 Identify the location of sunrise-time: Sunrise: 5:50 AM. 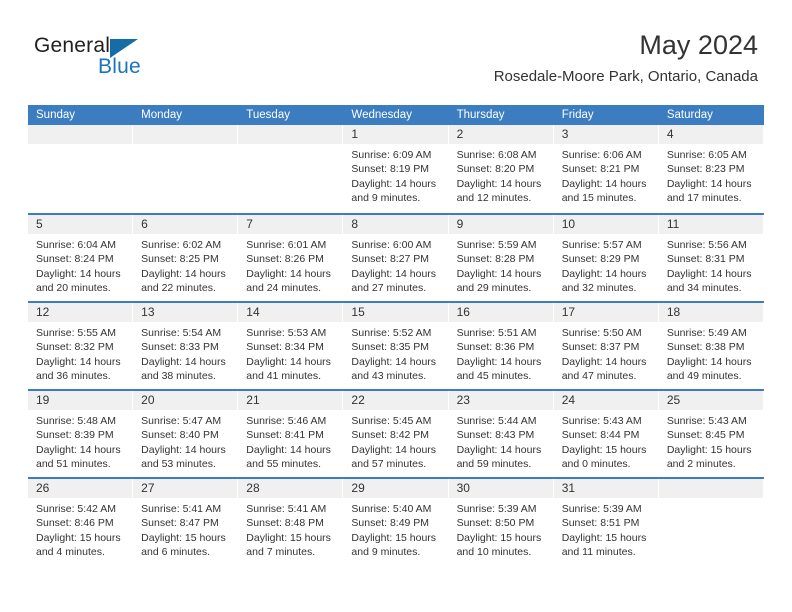
(601, 333).